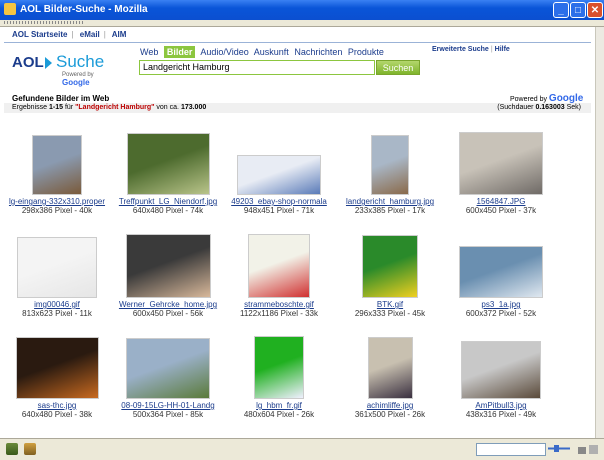 The image size is (604, 460). I want to click on image-result: ps3_1a.jpg 600x372 Pixel - 52k, so click(501, 276).